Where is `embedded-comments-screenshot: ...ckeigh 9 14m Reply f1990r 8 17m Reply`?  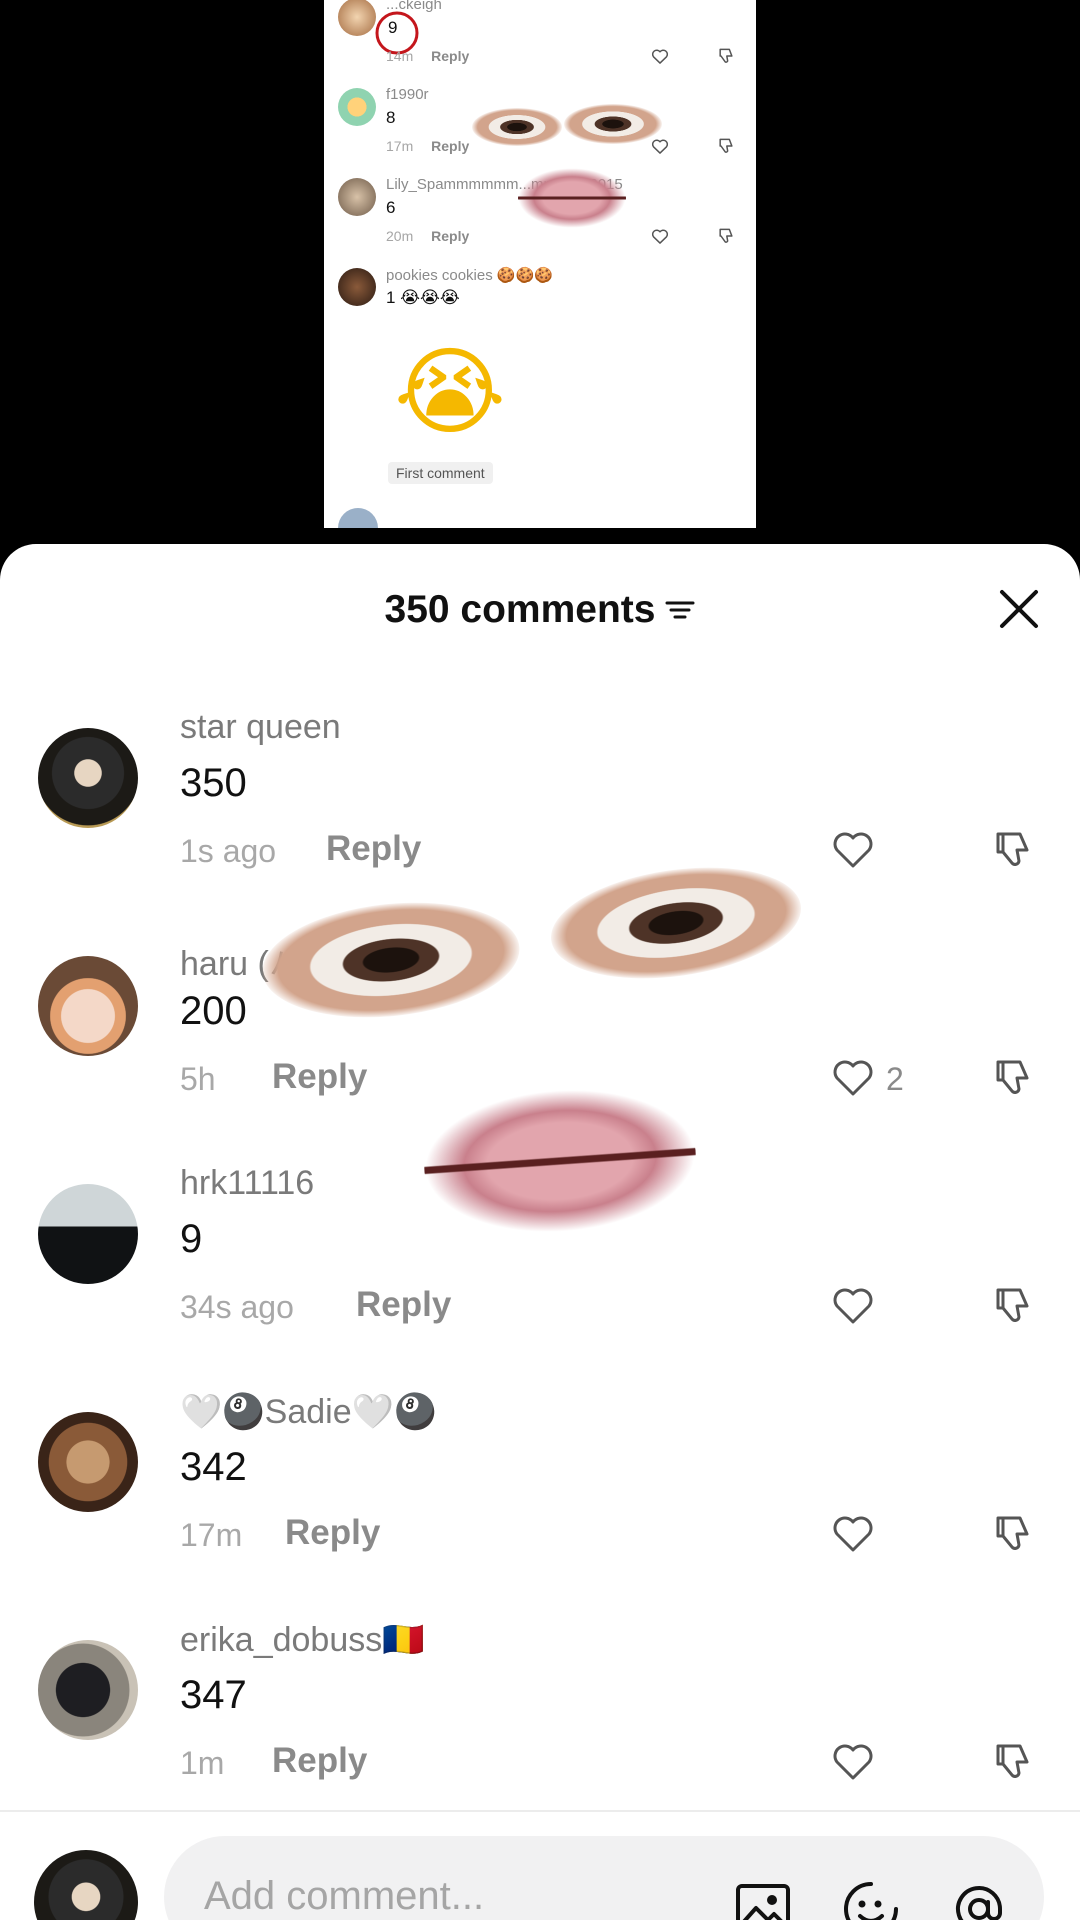
embedded-comments-screenshot: ...ckeigh 9 14m Reply f1990r 8 17m Reply is located at coordinates (540, 264).